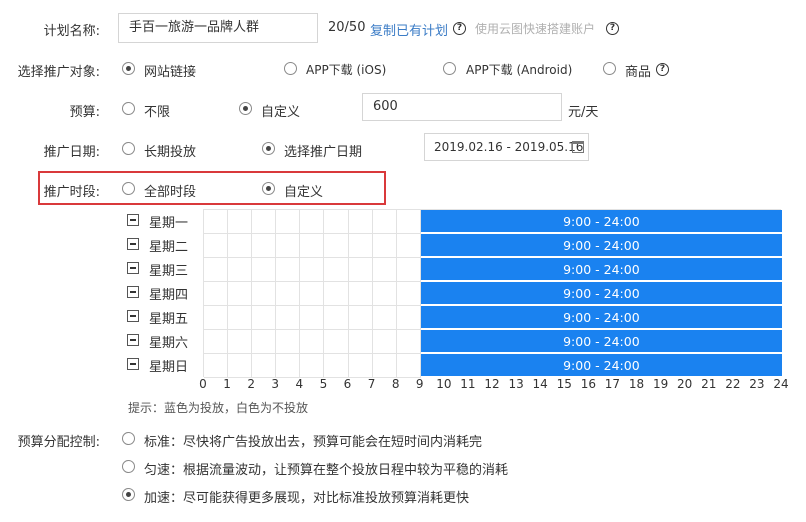  Describe the element at coordinates (347, 384) in the screenshot. I see `hour-tick-label: 6` at that location.